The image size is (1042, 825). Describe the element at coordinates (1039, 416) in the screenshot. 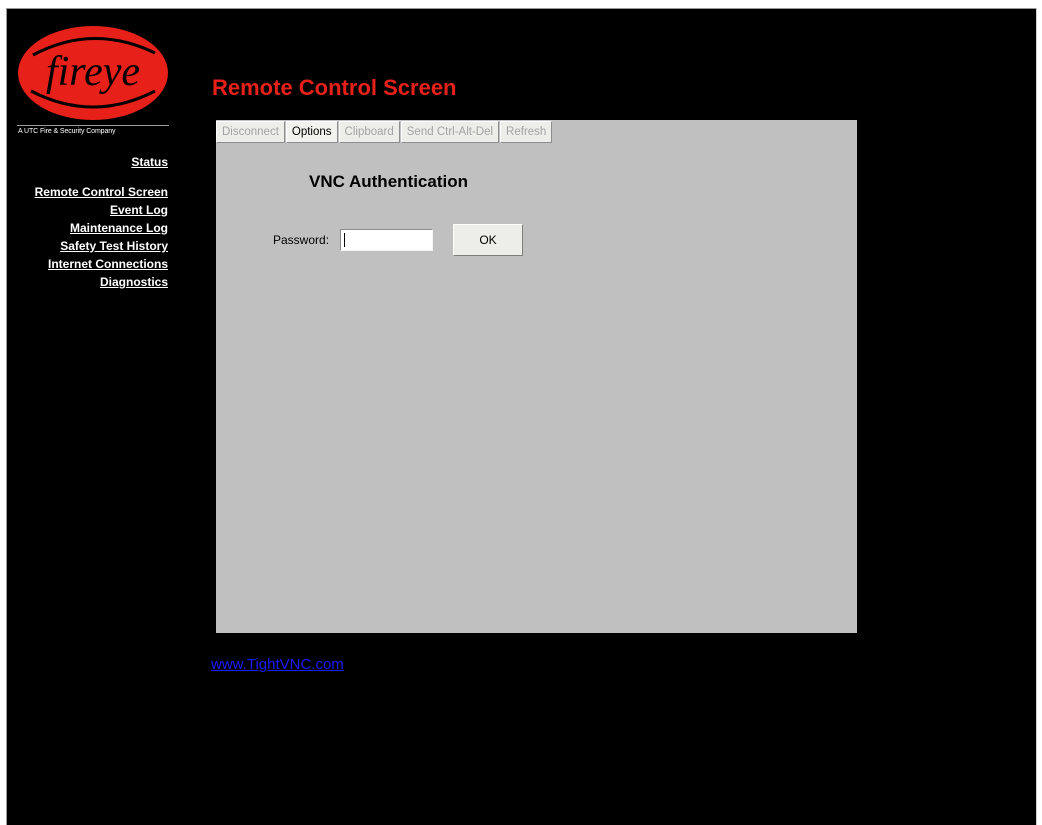

I see `window-edge` at that location.